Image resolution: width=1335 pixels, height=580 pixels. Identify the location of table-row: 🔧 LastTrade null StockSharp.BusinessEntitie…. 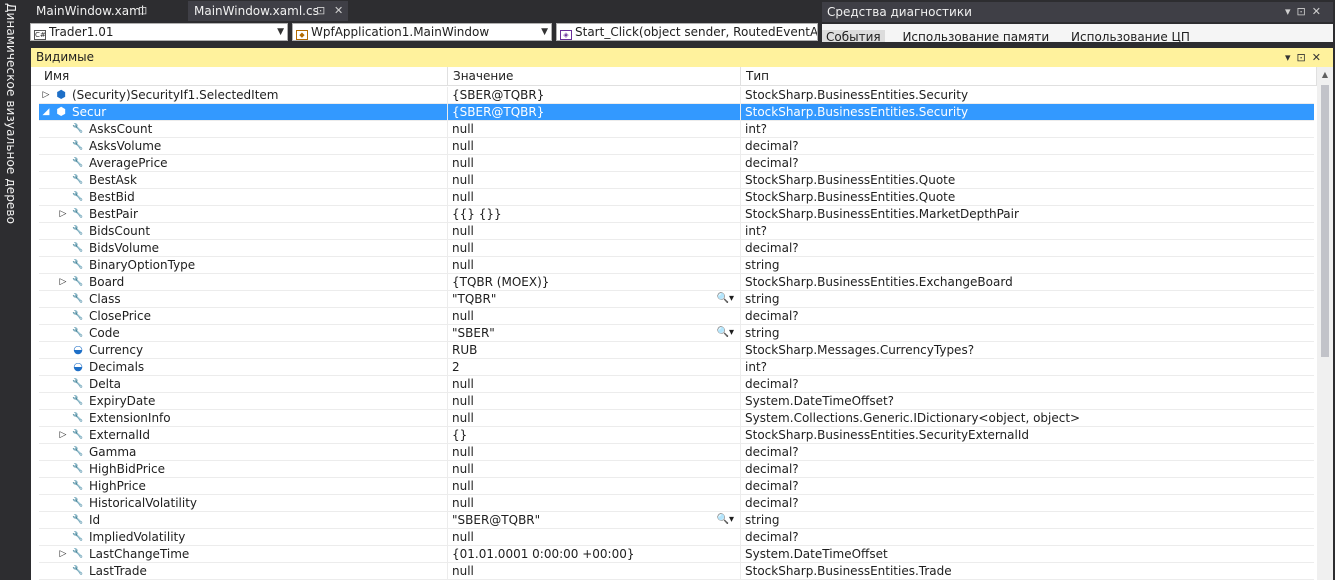
(676, 571).